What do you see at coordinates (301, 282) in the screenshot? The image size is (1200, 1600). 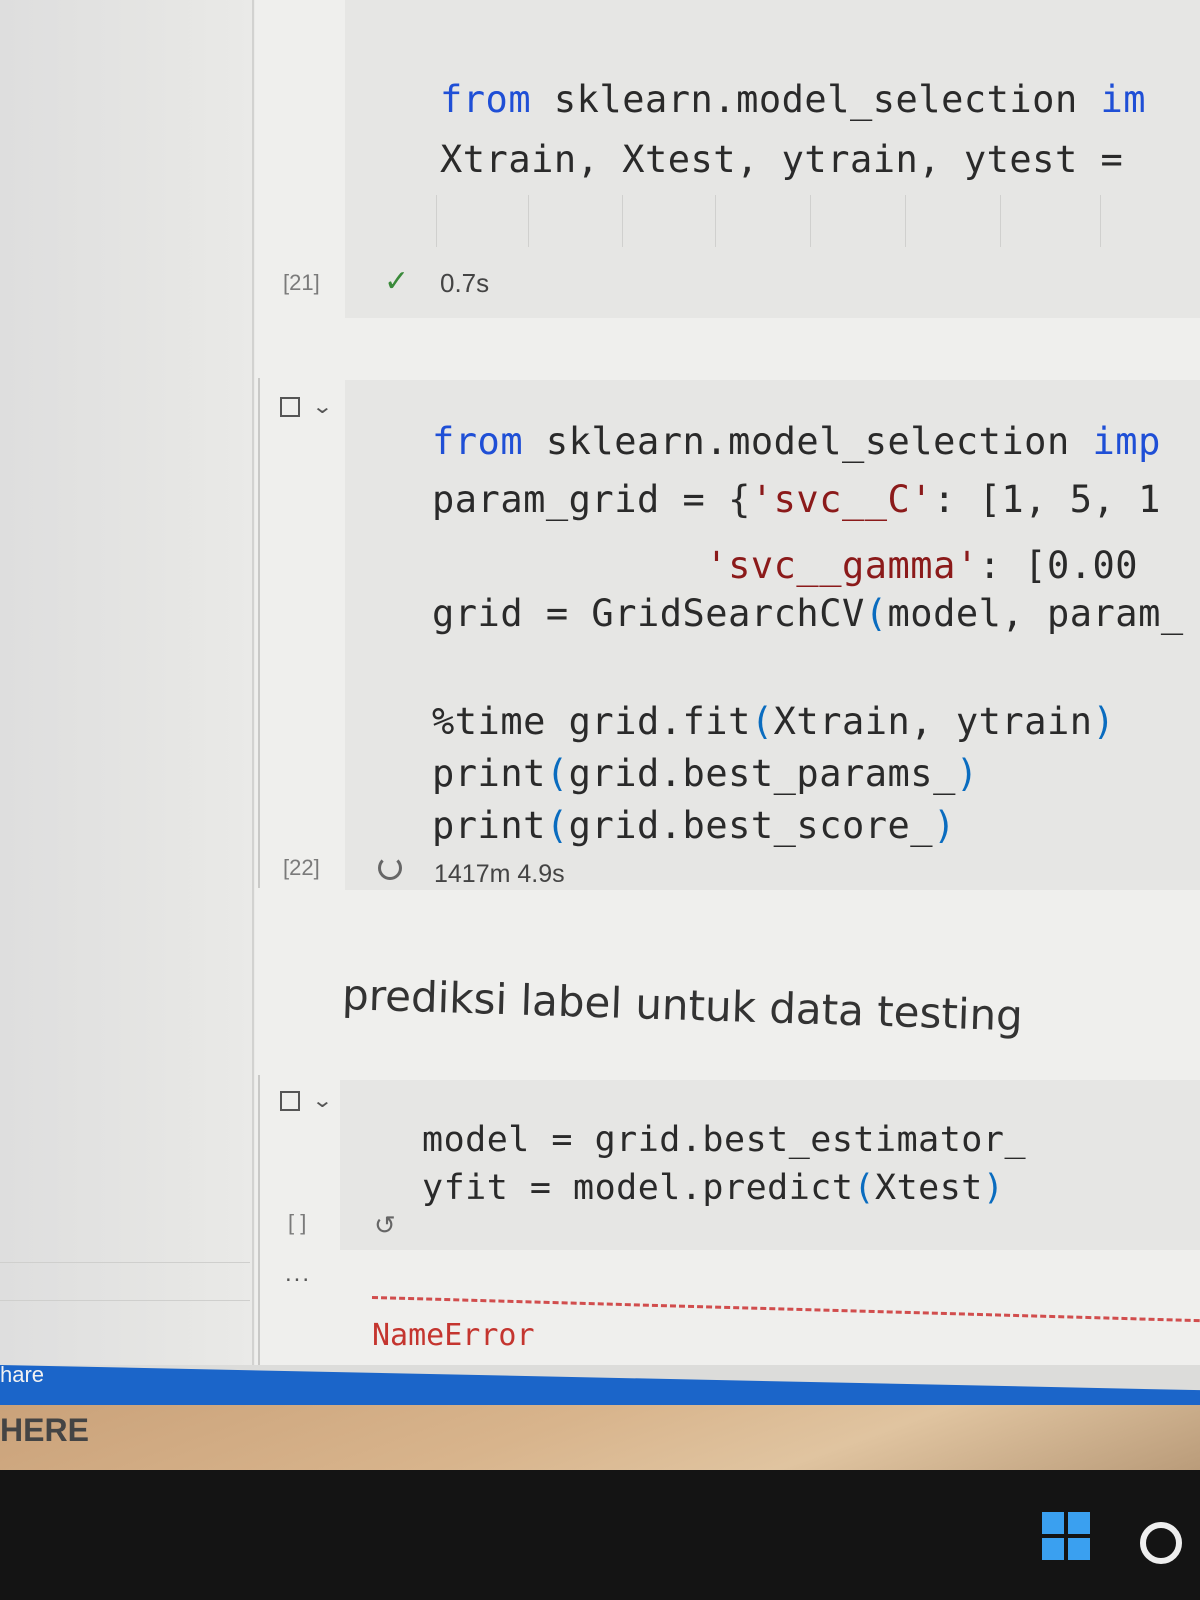 I see `execution-count: [21]` at bounding box center [301, 282].